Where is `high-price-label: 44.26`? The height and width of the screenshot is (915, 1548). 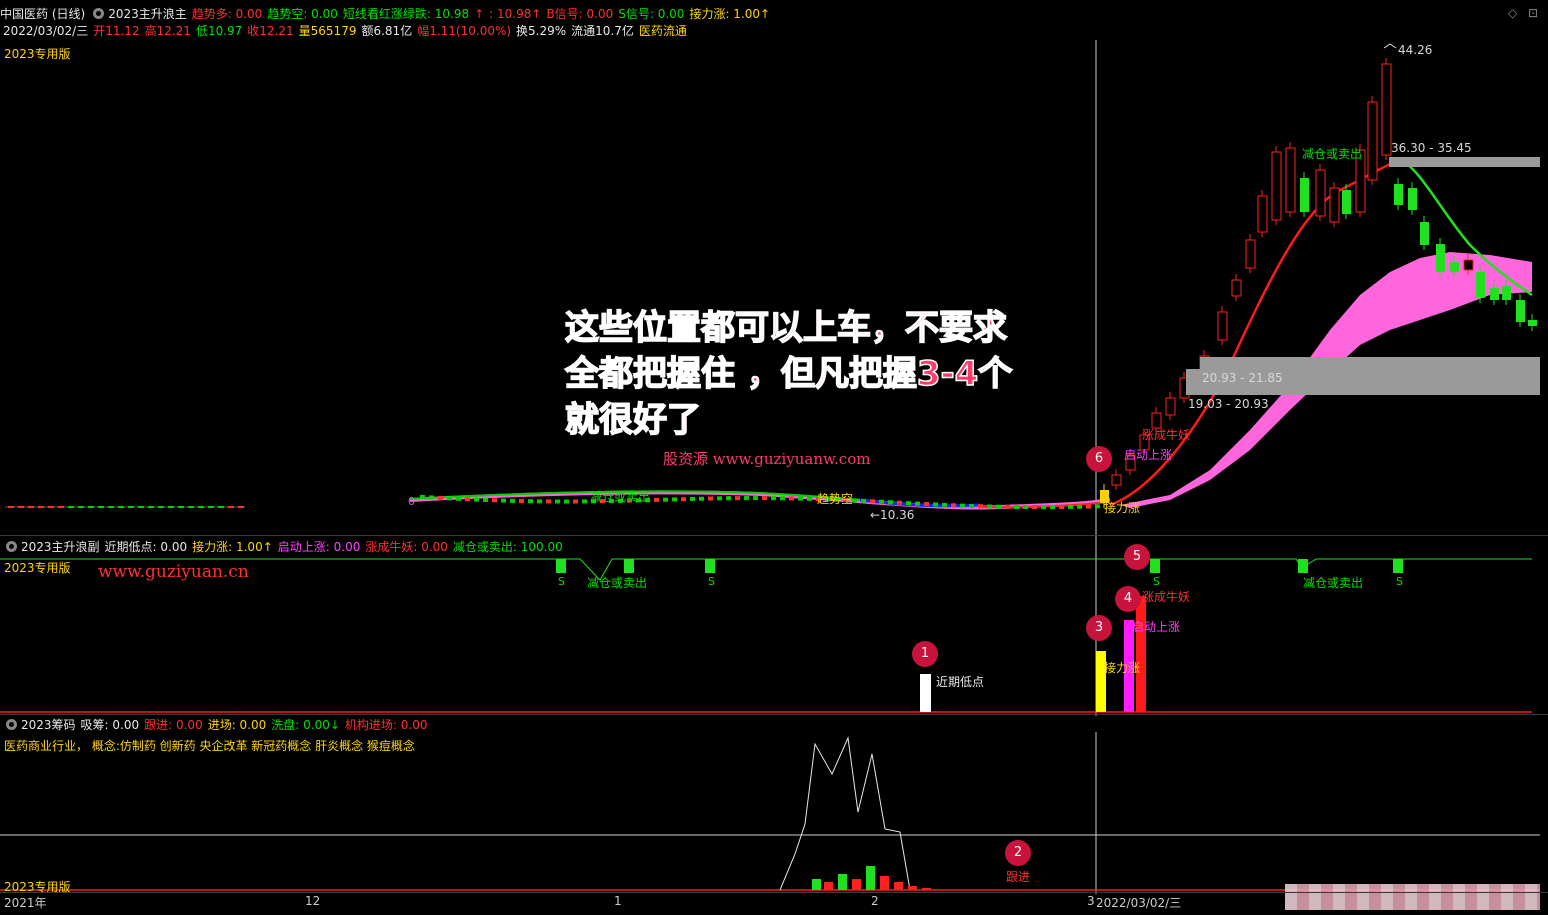
high-price-label: 44.26 is located at coordinates (1415, 50).